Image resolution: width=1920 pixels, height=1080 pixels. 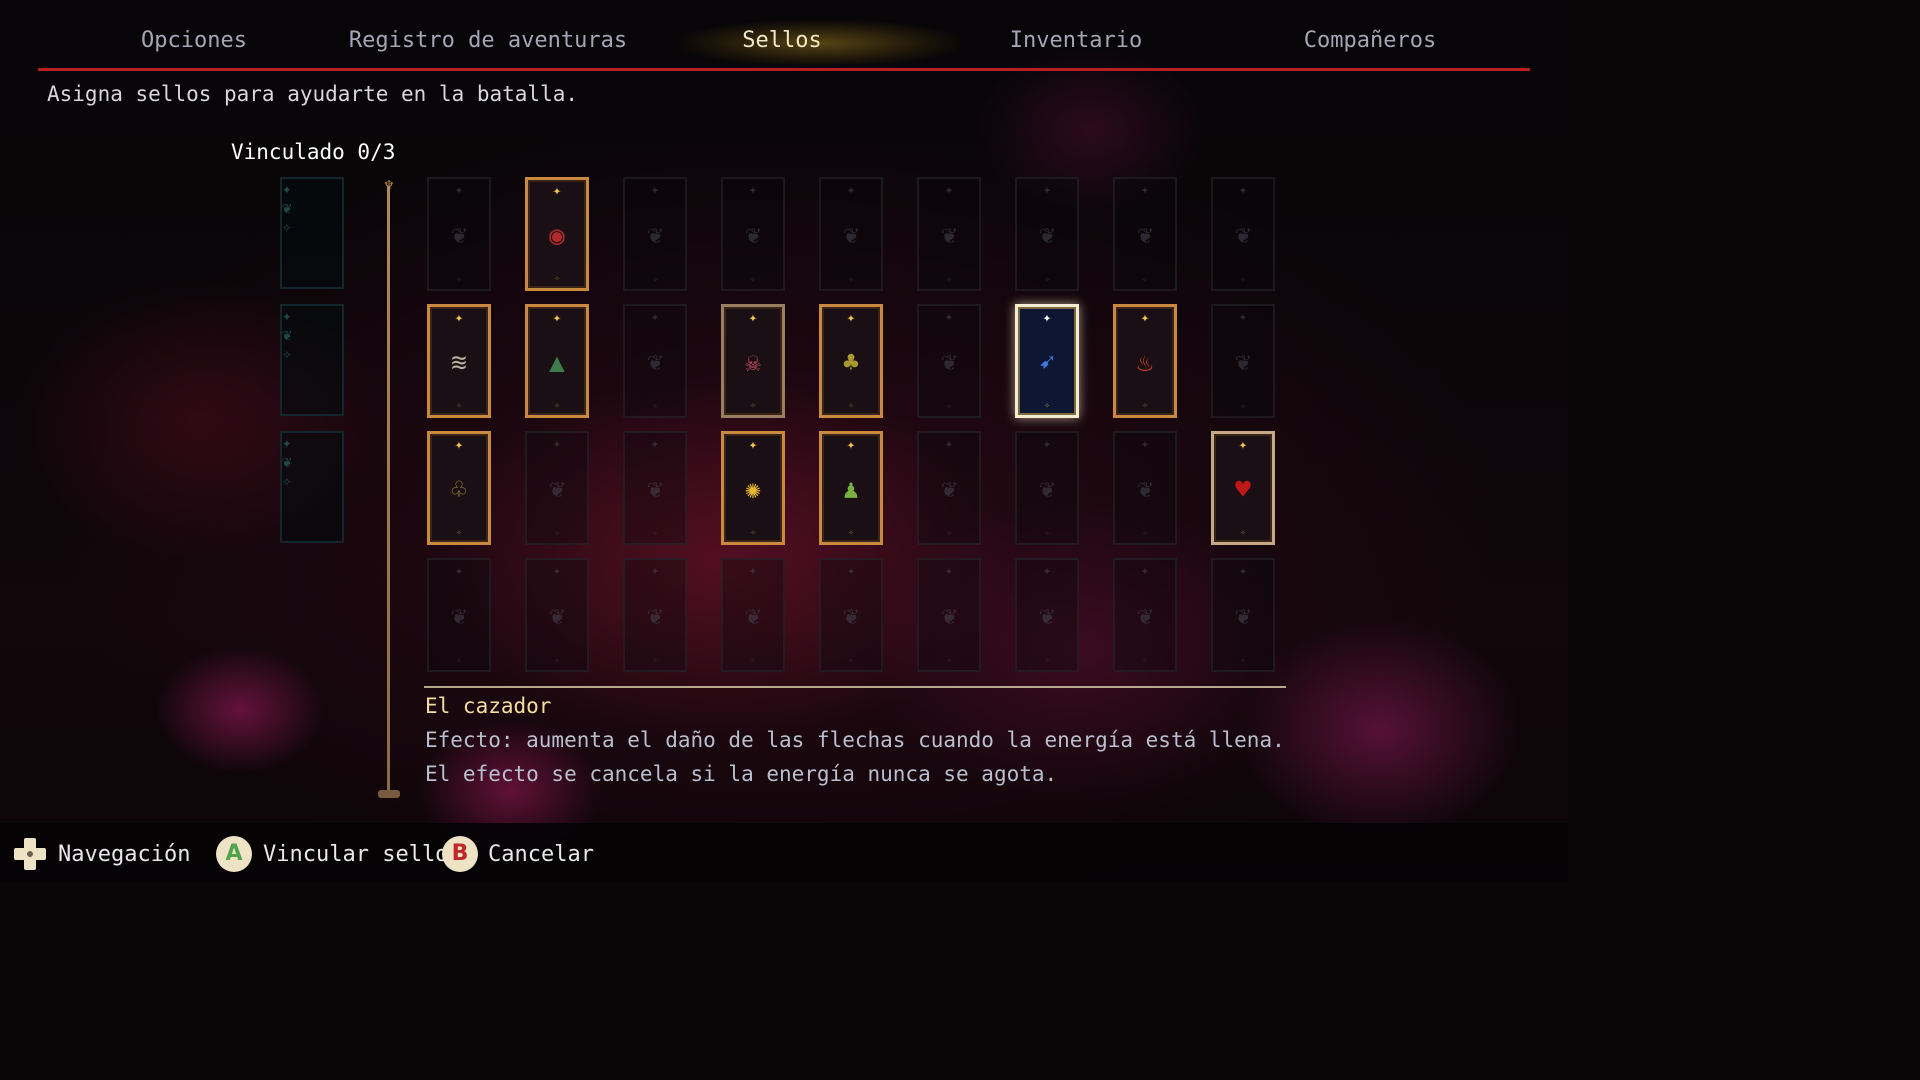 I want to click on seal-card: ✦ ♨ ✧, so click(x=1145, y=361).